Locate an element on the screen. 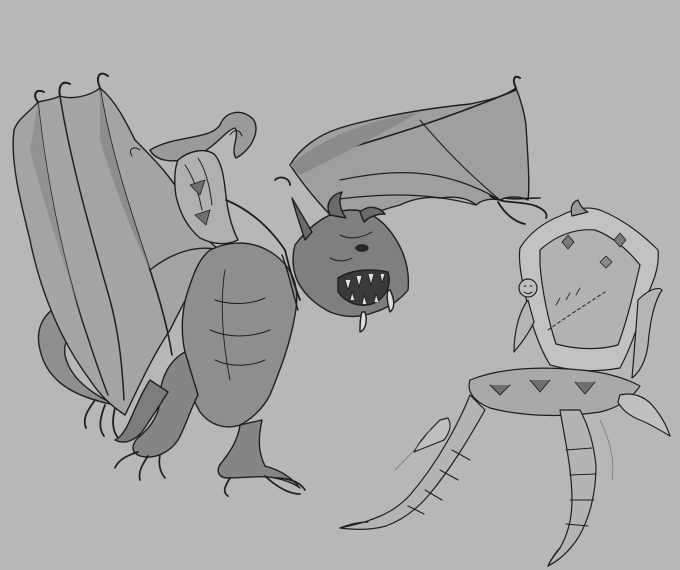 Image resolution: width=680 pixels, height=570 pixels. demon-eye is located at coordinates (362, 248).